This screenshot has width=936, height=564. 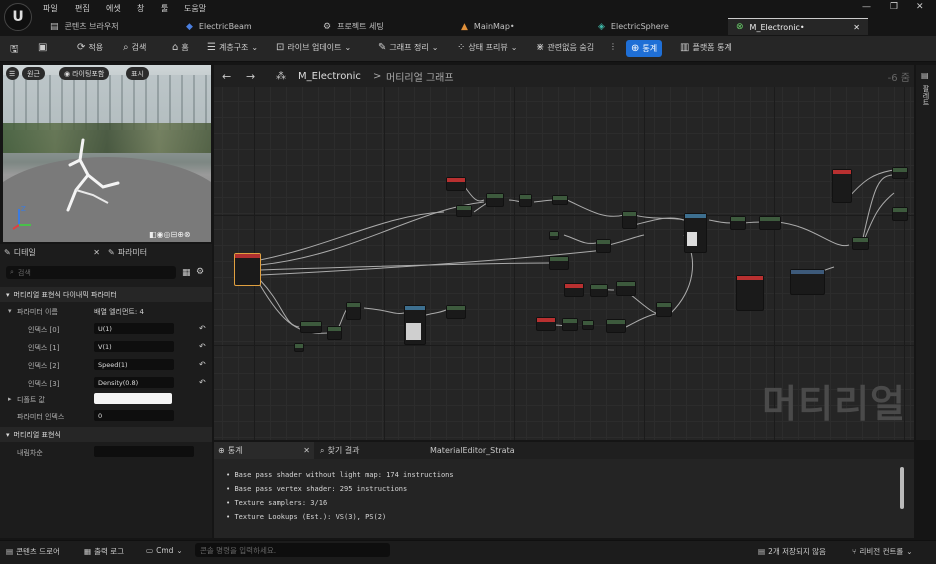 I want to click on state-preview-button: ⁘ 상태 프리뷰 ⌄, so click(x=487, y=47).